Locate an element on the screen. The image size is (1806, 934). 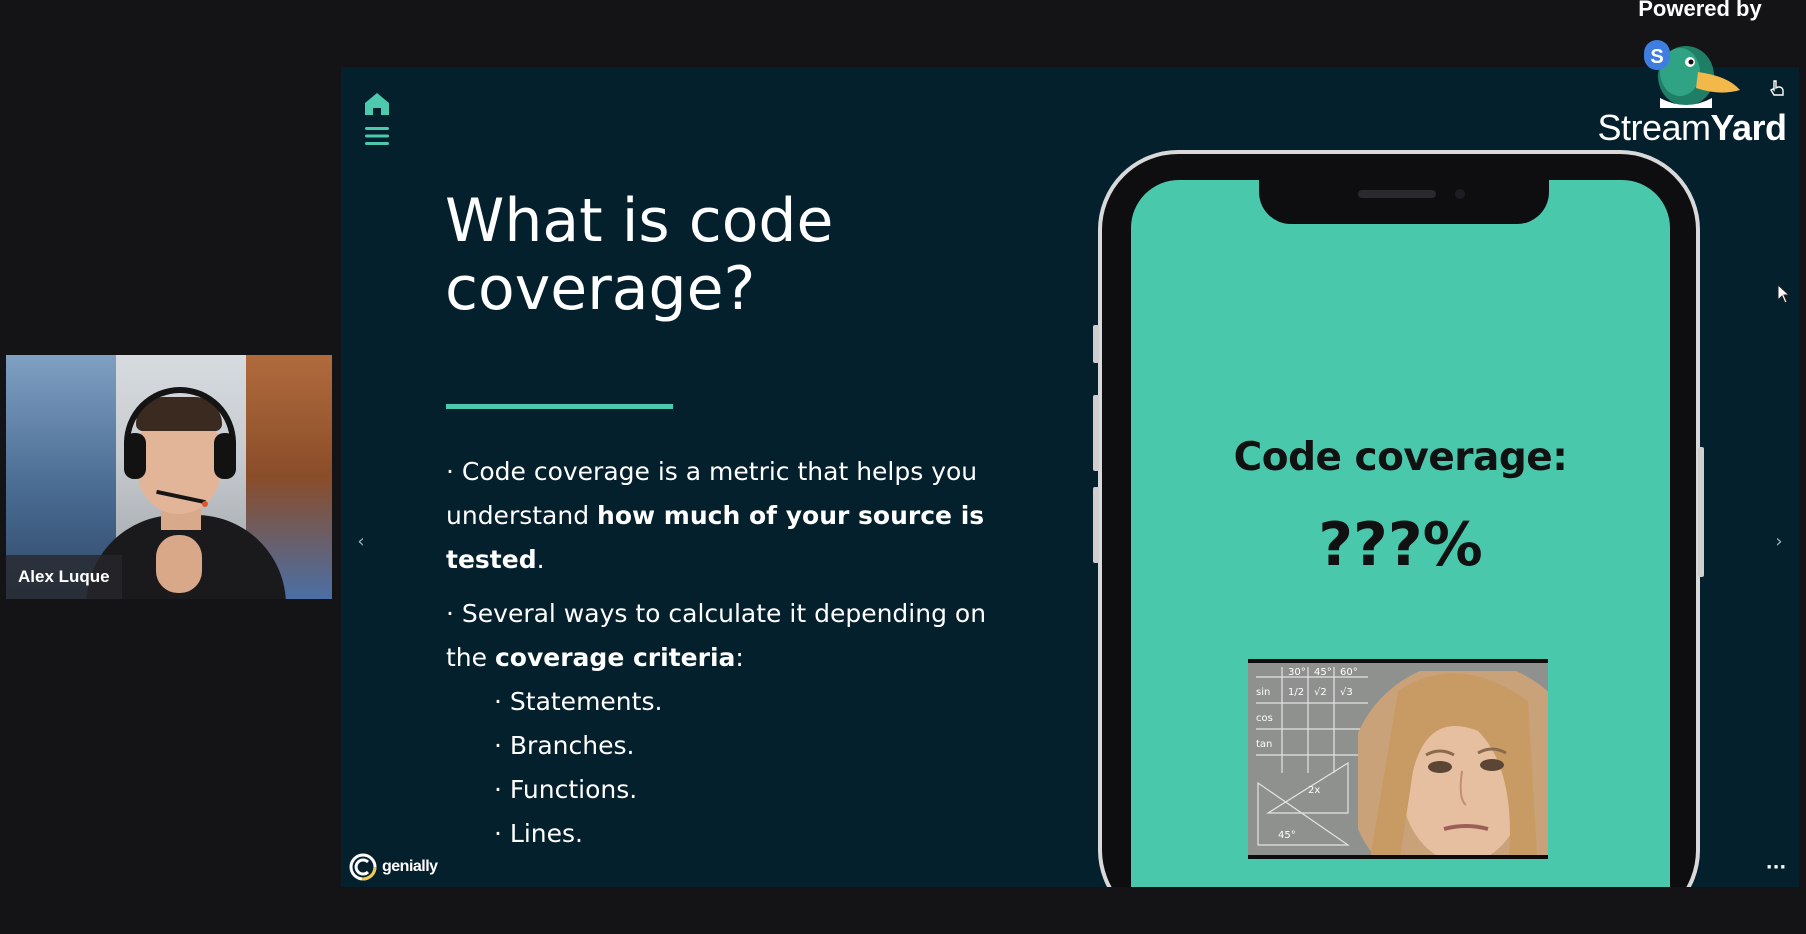
meme-picture: sin cos tan 30° 45° 60° 1/2 √2 √3 45° 2x is located at coordinates (1398, 759).